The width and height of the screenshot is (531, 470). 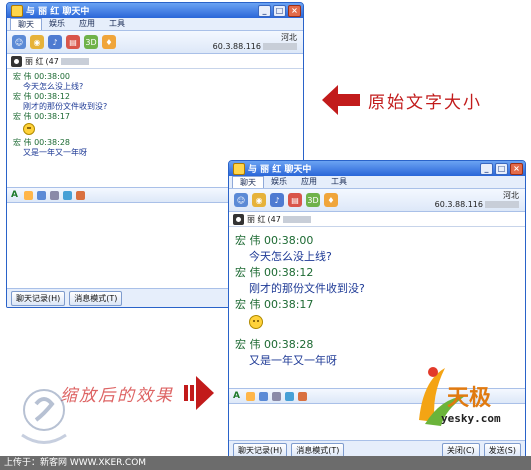 I want to click on annotation-scaled: 缩放后的效果, so click(x=137, y=393).